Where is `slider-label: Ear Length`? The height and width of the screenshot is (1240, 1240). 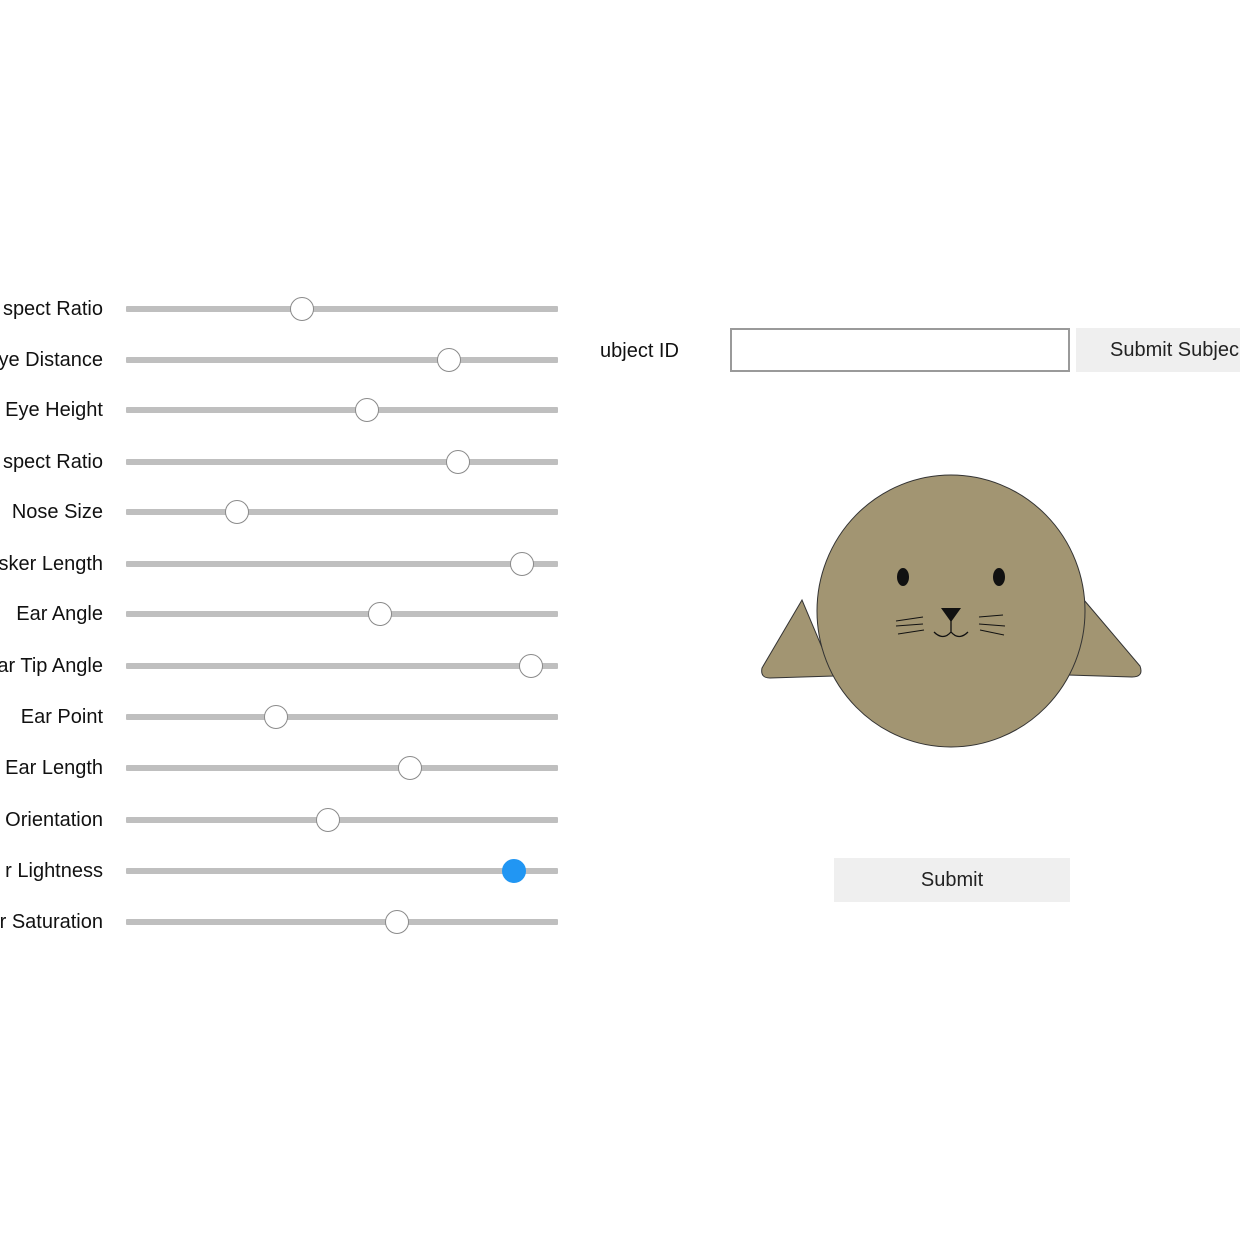 slider-label: Ear Length is located at coordinates (54, 768).